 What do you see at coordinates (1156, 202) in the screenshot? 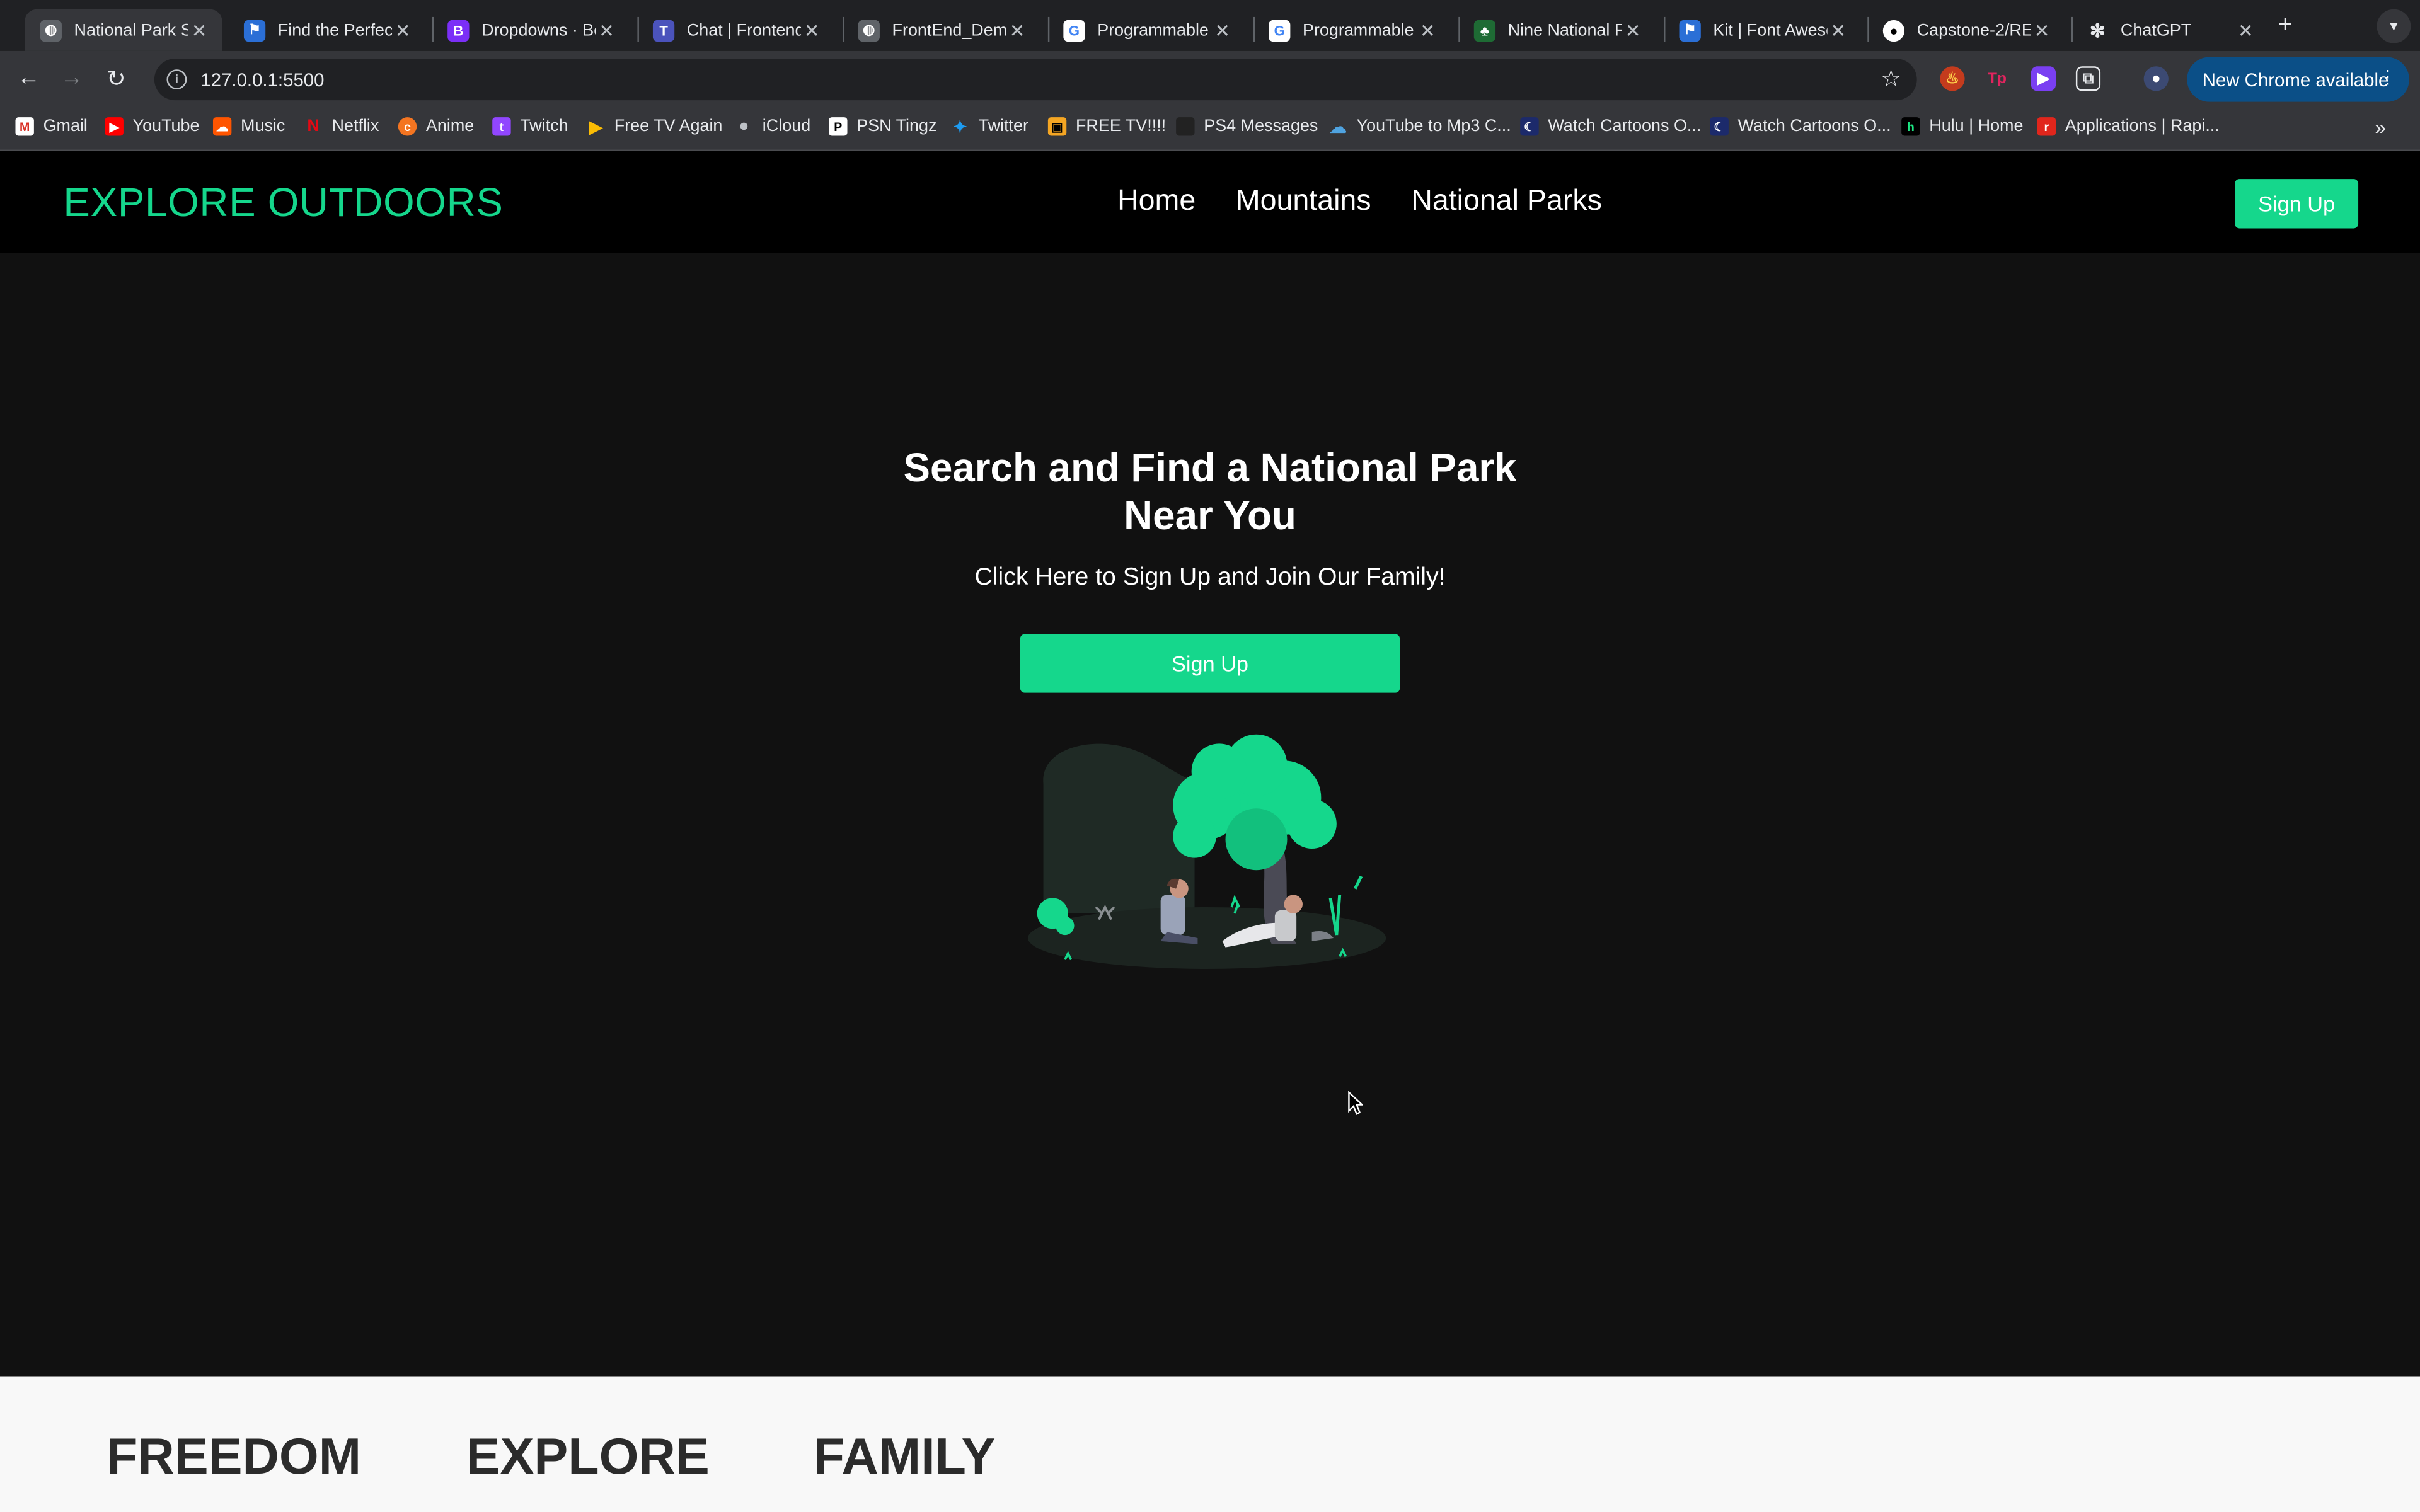
I see `nav-link-home: Home` at bounding box center [1156, 202].